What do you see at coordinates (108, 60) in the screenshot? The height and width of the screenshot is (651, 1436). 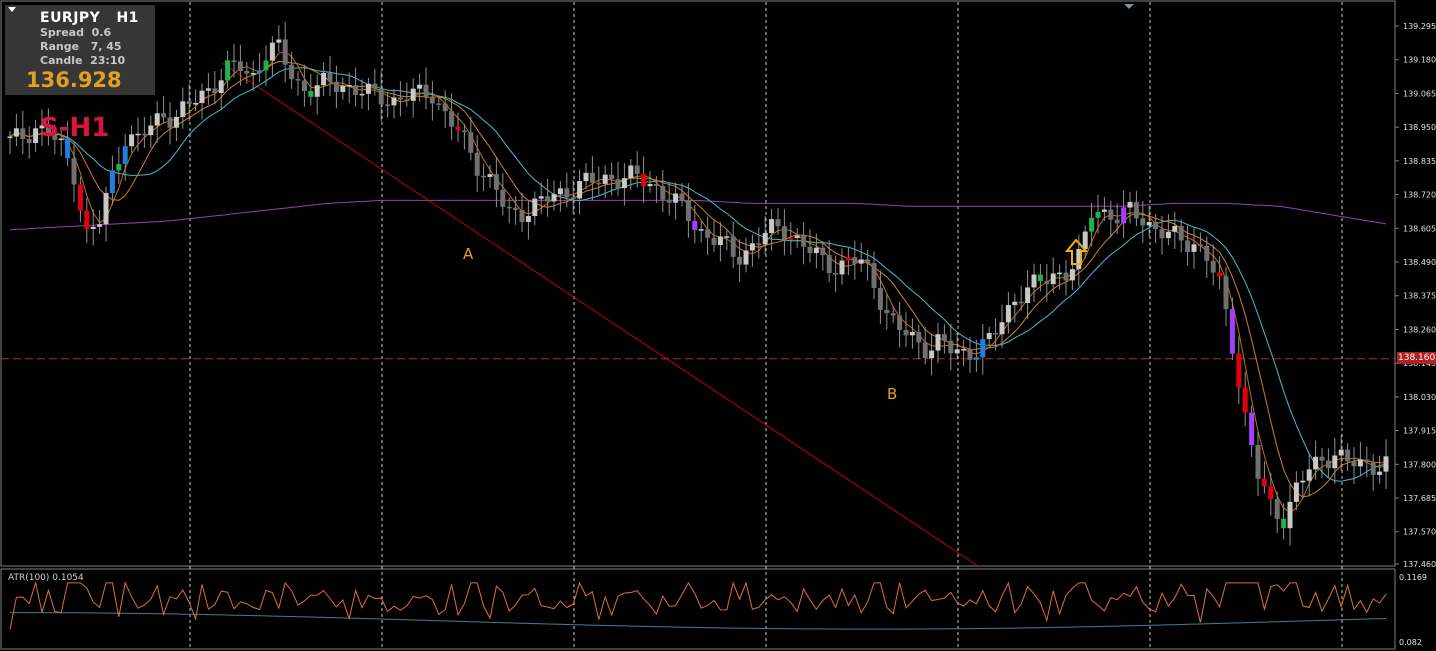 I see `candle-timer-value: 23:10` at bounding box center [108, 60].